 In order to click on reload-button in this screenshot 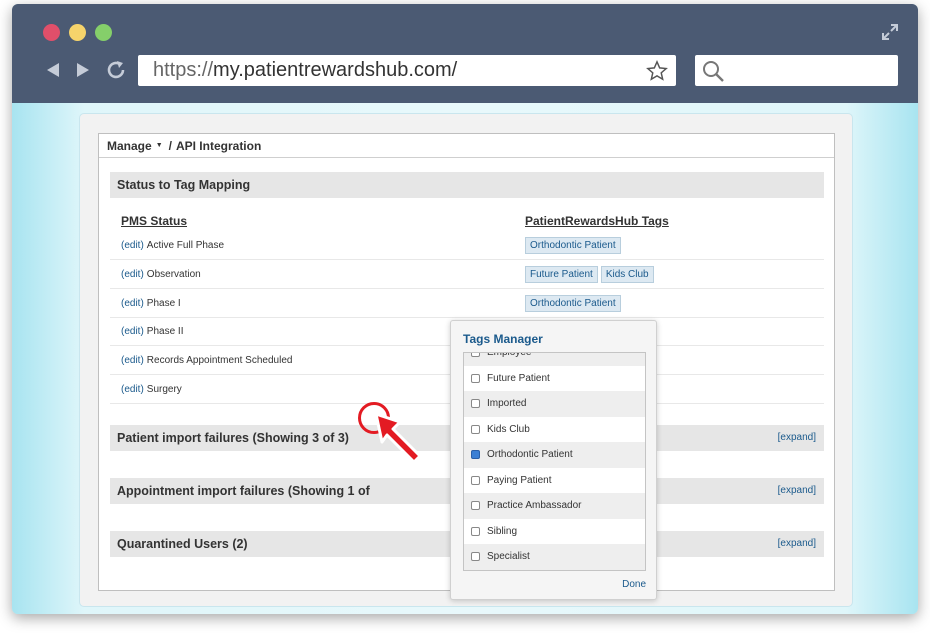, I will do `click(116, 70)`.